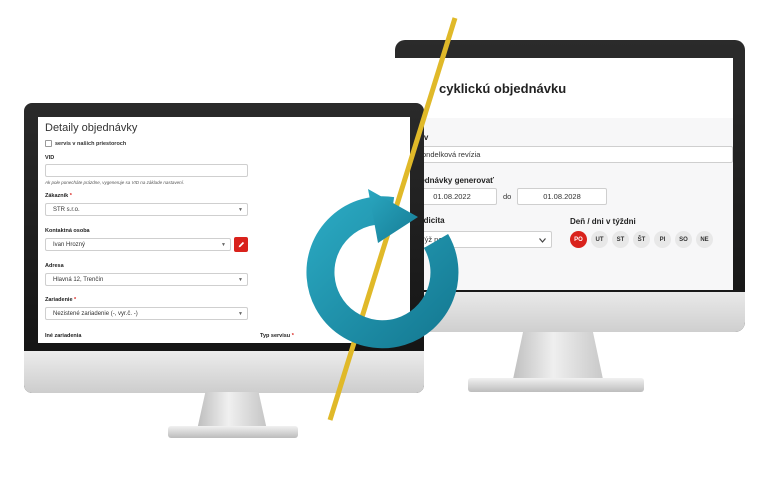  What do you see at coordinates (382, 269) in the screenshot?
I see `circular-arrow-icon` at bounding box center [382, 269].